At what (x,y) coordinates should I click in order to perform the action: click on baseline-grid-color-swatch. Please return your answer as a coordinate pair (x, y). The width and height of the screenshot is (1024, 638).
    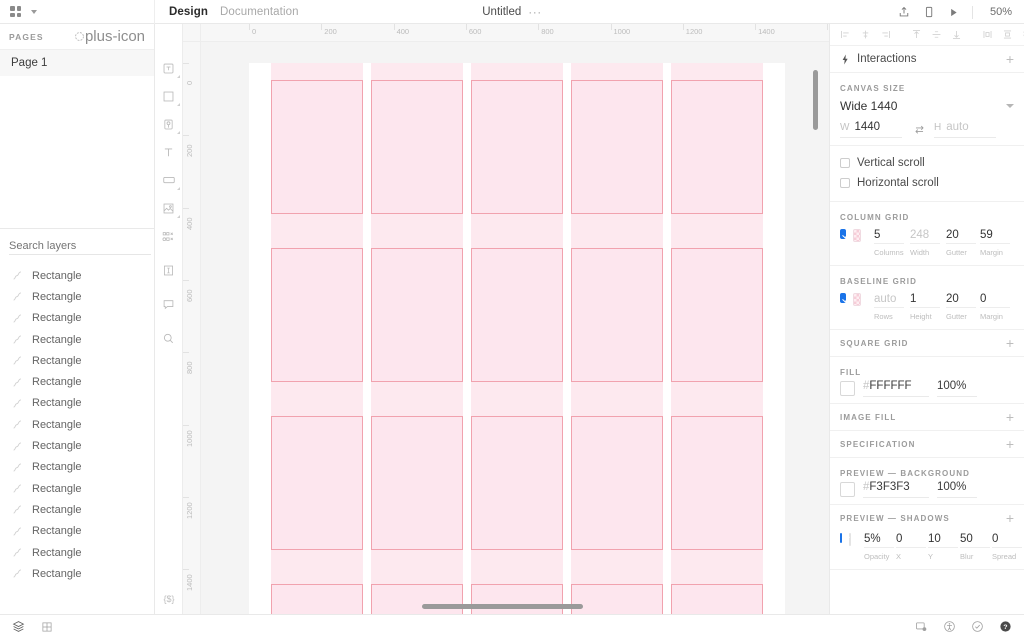
    Looking at the image, I should click on (857, 299).